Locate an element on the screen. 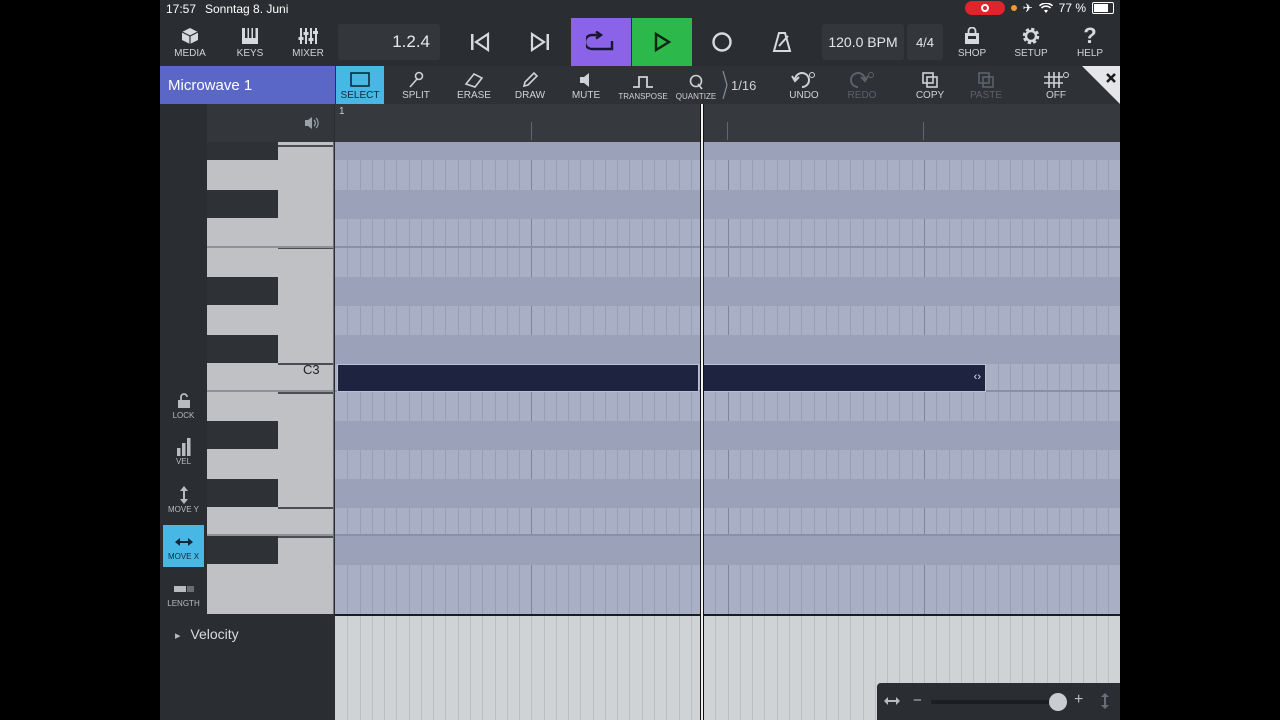  tool-select: SELECT is located at coordinates (360, 85).